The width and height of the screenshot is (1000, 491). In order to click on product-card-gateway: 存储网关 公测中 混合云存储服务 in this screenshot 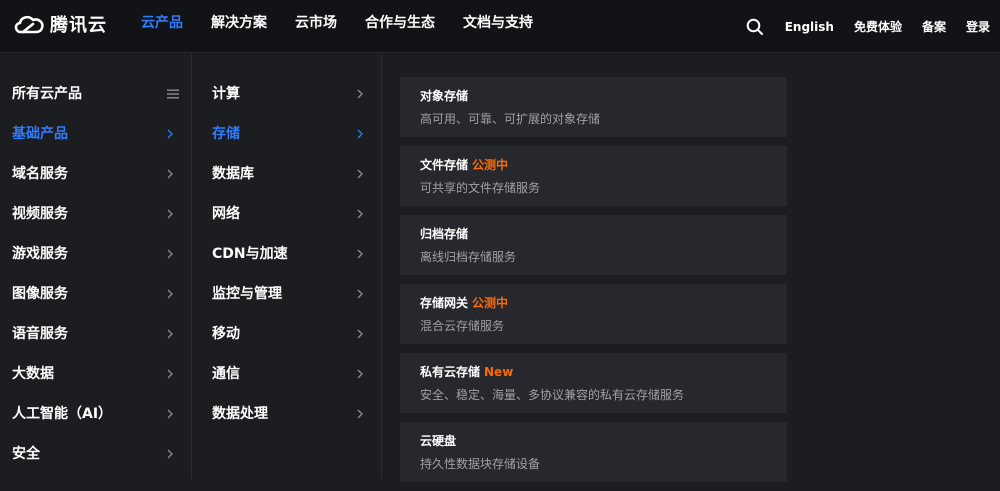, I will do `click(593, 314)`.